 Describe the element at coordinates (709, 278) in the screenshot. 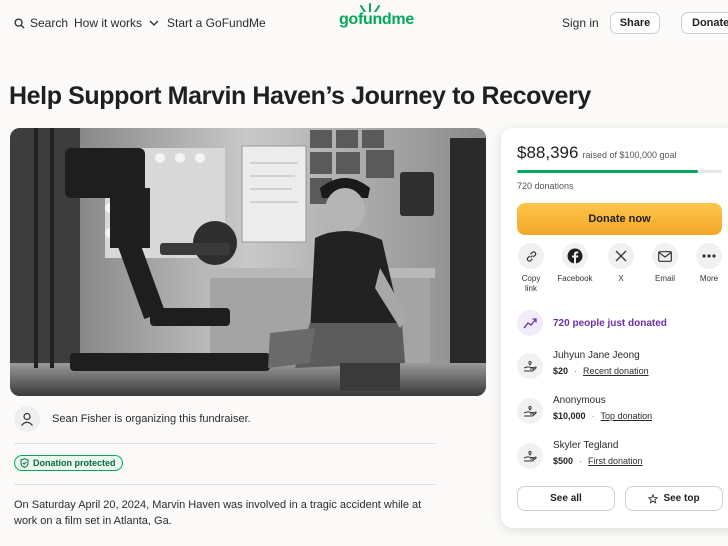

I see `share-label: More` at that location.